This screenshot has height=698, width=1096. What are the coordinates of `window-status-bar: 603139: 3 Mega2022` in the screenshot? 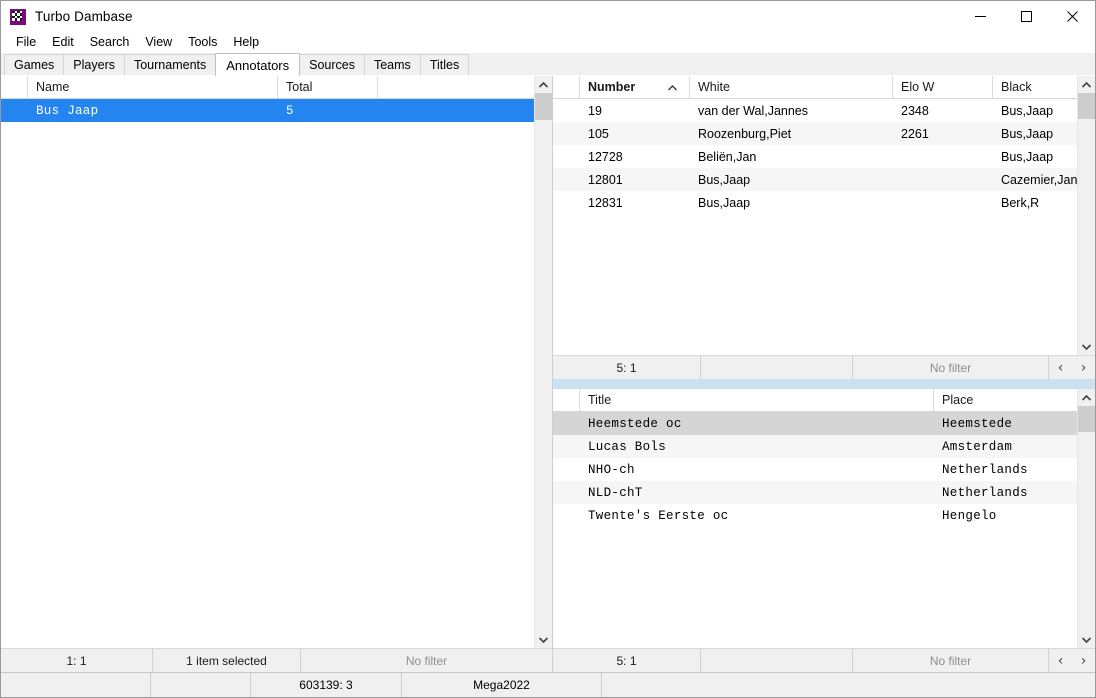 It's located at (548, 684).